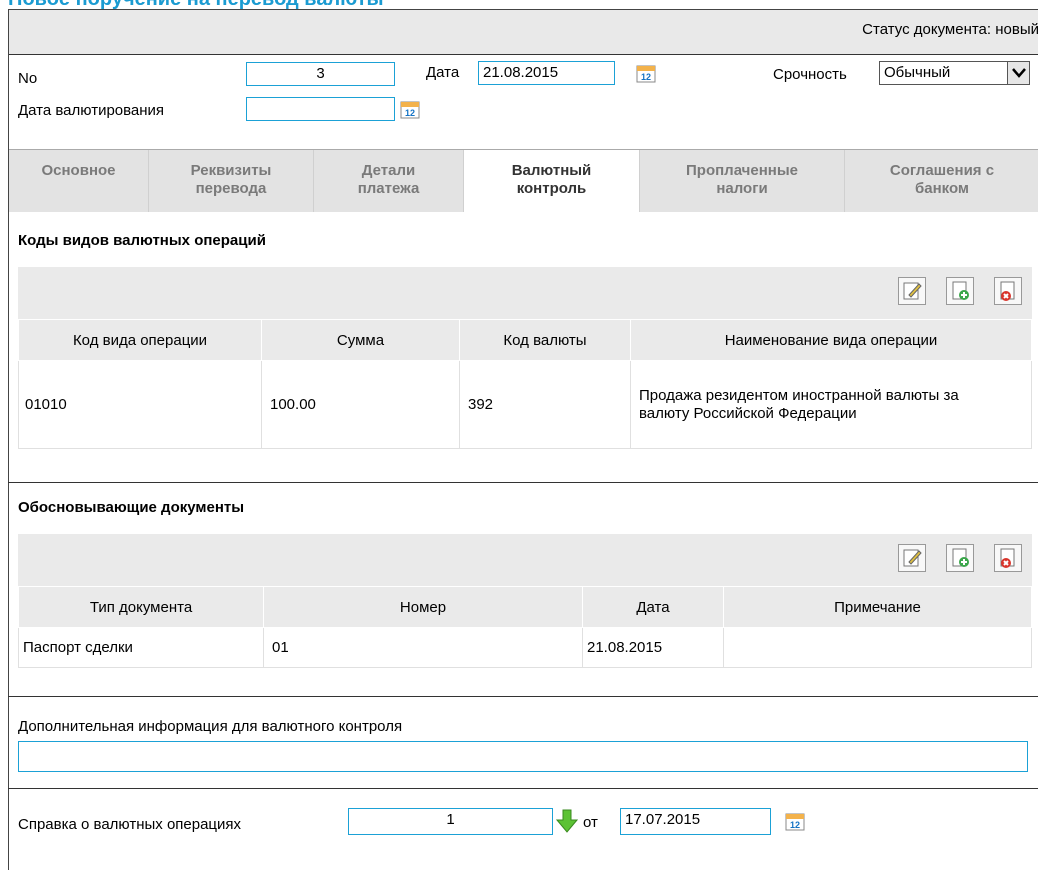 The image size is (1038, 870). What do you see at coordinates (360, 340) in the screenshot?
I see `column-header: Сумма` at bounding box center [360, 340].